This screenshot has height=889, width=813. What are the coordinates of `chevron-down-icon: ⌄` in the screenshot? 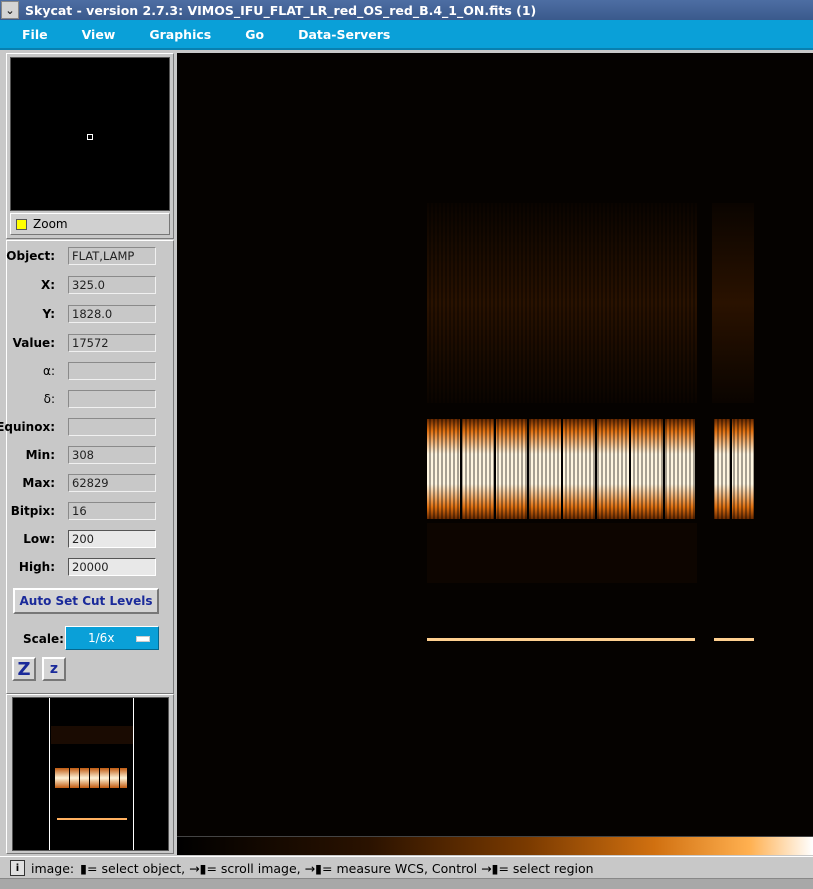 It's located at (10, 10).